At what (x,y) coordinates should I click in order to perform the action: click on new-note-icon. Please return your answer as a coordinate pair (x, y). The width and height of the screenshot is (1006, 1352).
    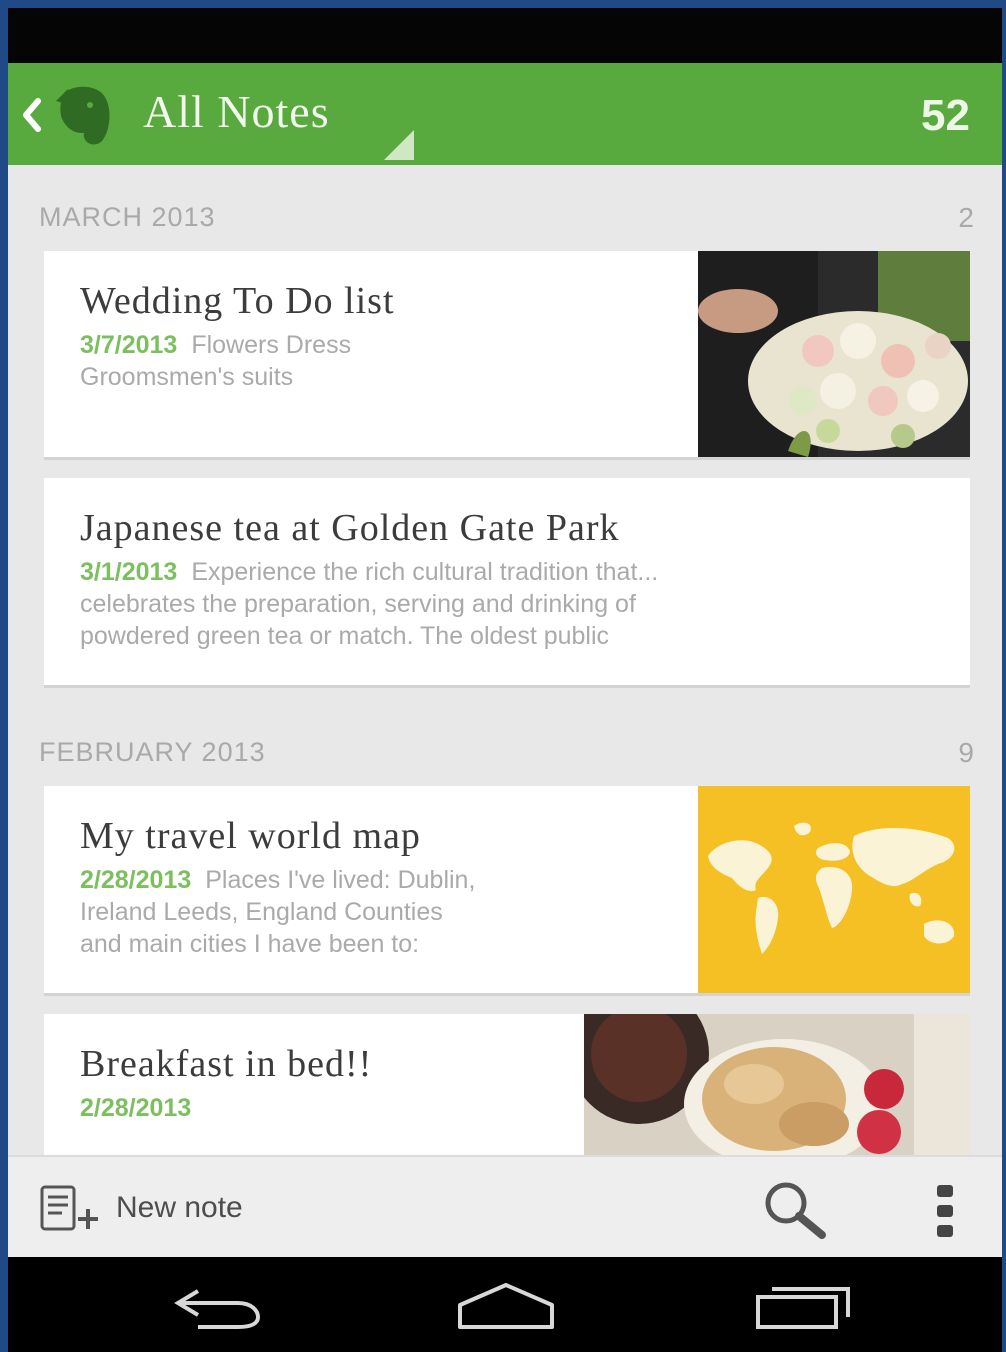
    Looking at the image, I should click on (72, 1209).